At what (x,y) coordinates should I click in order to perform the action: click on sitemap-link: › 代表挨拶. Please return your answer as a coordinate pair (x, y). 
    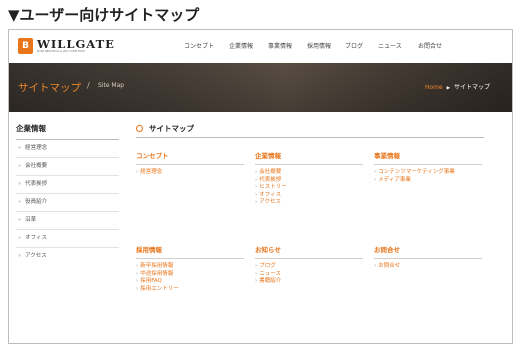
    Looking at the image, I should click on (309, 181).